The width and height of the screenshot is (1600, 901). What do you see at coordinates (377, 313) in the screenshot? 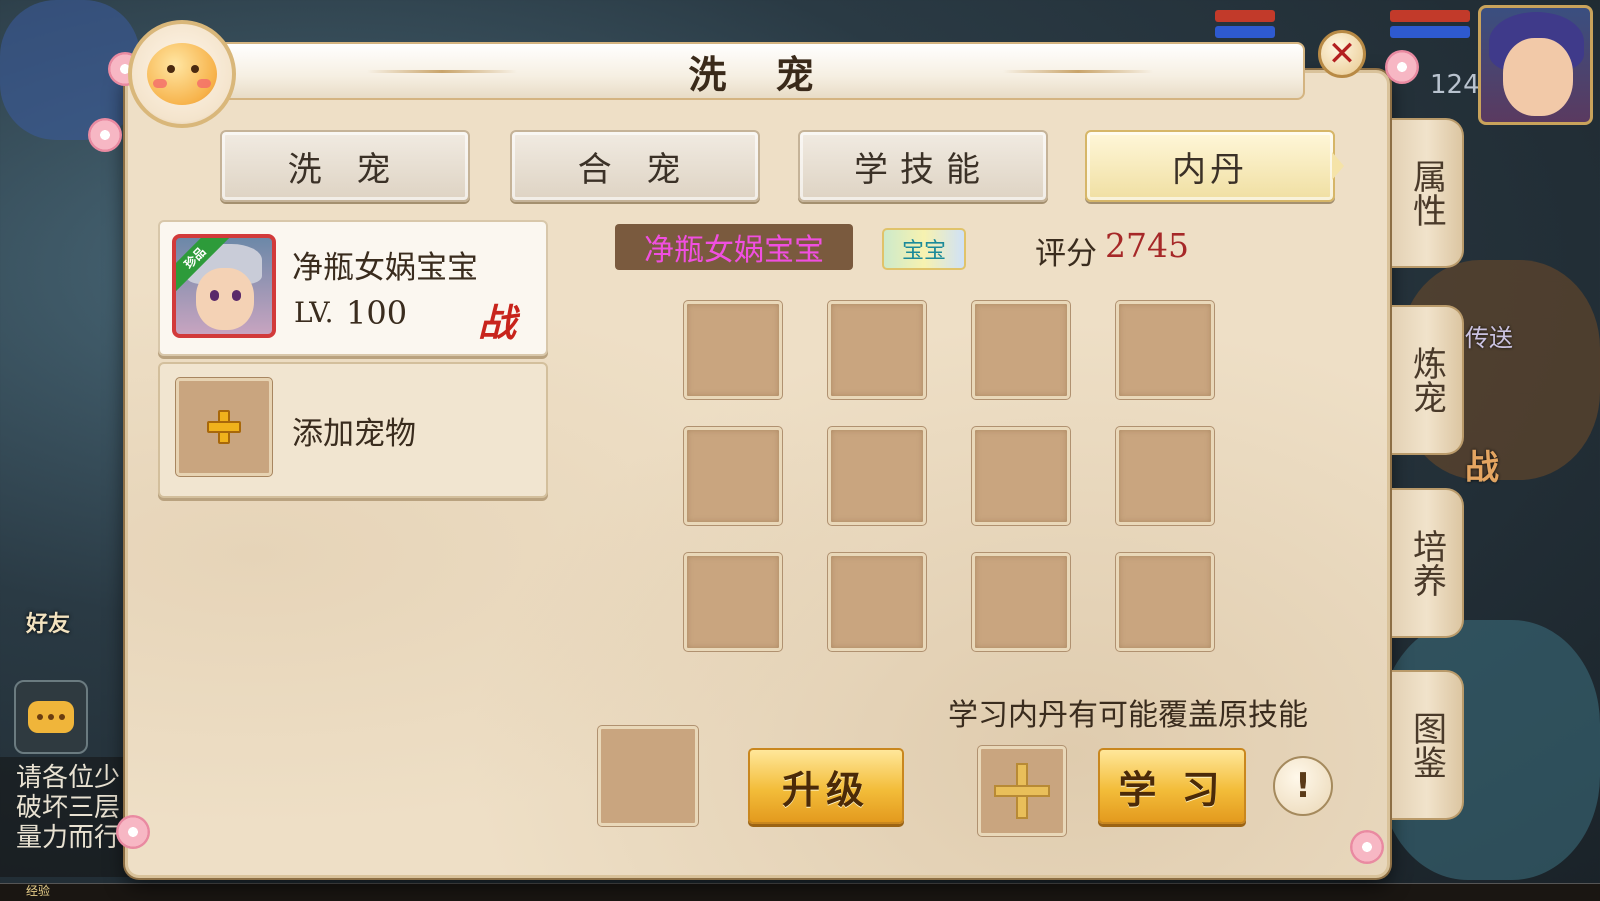
I see `pet-level: 100` at bounding box center [377, 313].